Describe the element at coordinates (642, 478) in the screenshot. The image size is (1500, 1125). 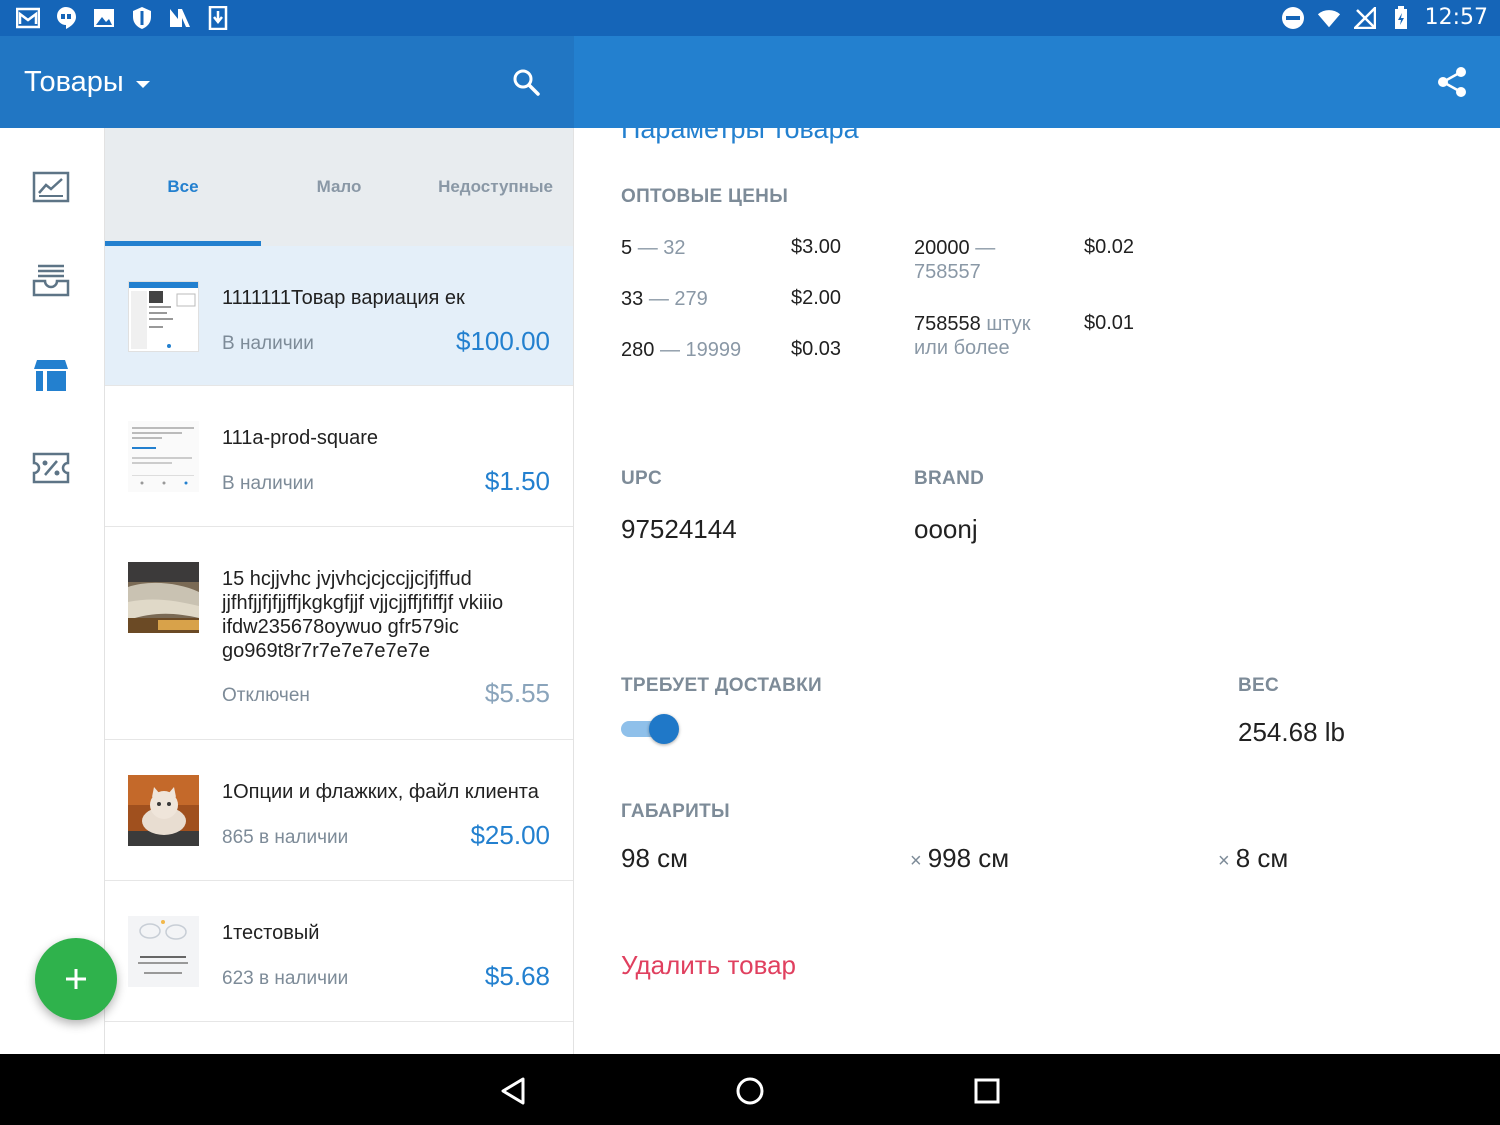
I see `upc-label: UPC` at that location.